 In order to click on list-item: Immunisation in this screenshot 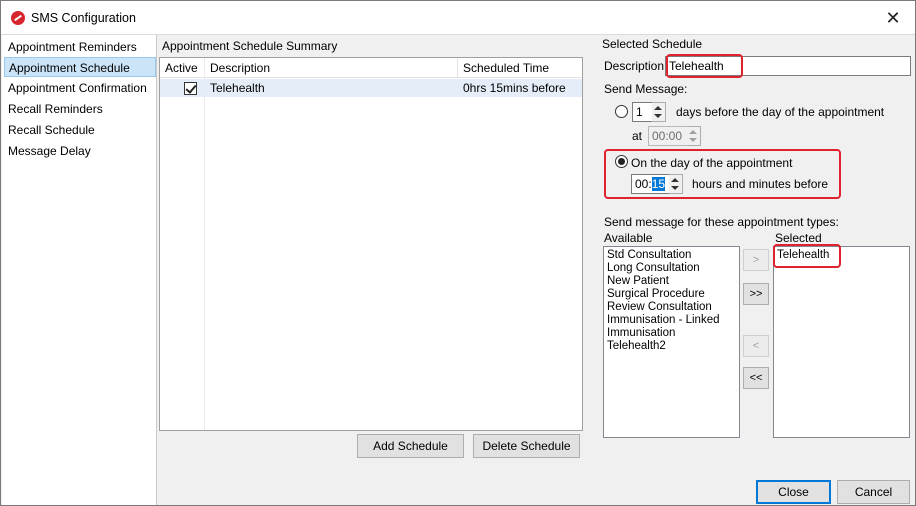, I will do `click(671, 333)`.